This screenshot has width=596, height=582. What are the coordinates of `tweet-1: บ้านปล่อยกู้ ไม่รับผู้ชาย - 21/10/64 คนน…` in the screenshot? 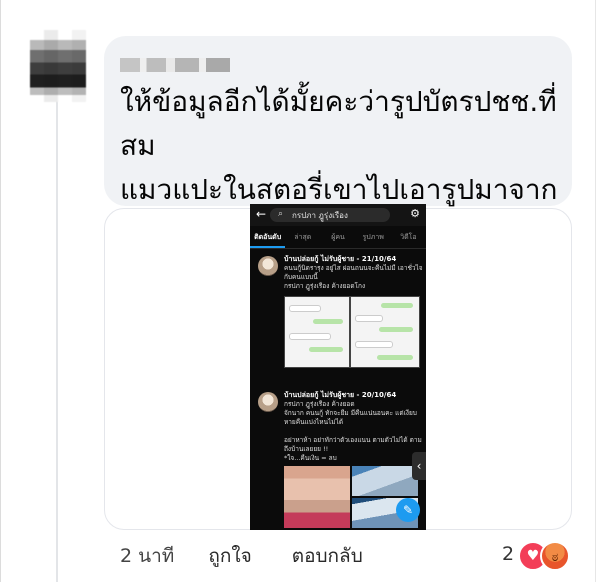 It's located at (338, 312).